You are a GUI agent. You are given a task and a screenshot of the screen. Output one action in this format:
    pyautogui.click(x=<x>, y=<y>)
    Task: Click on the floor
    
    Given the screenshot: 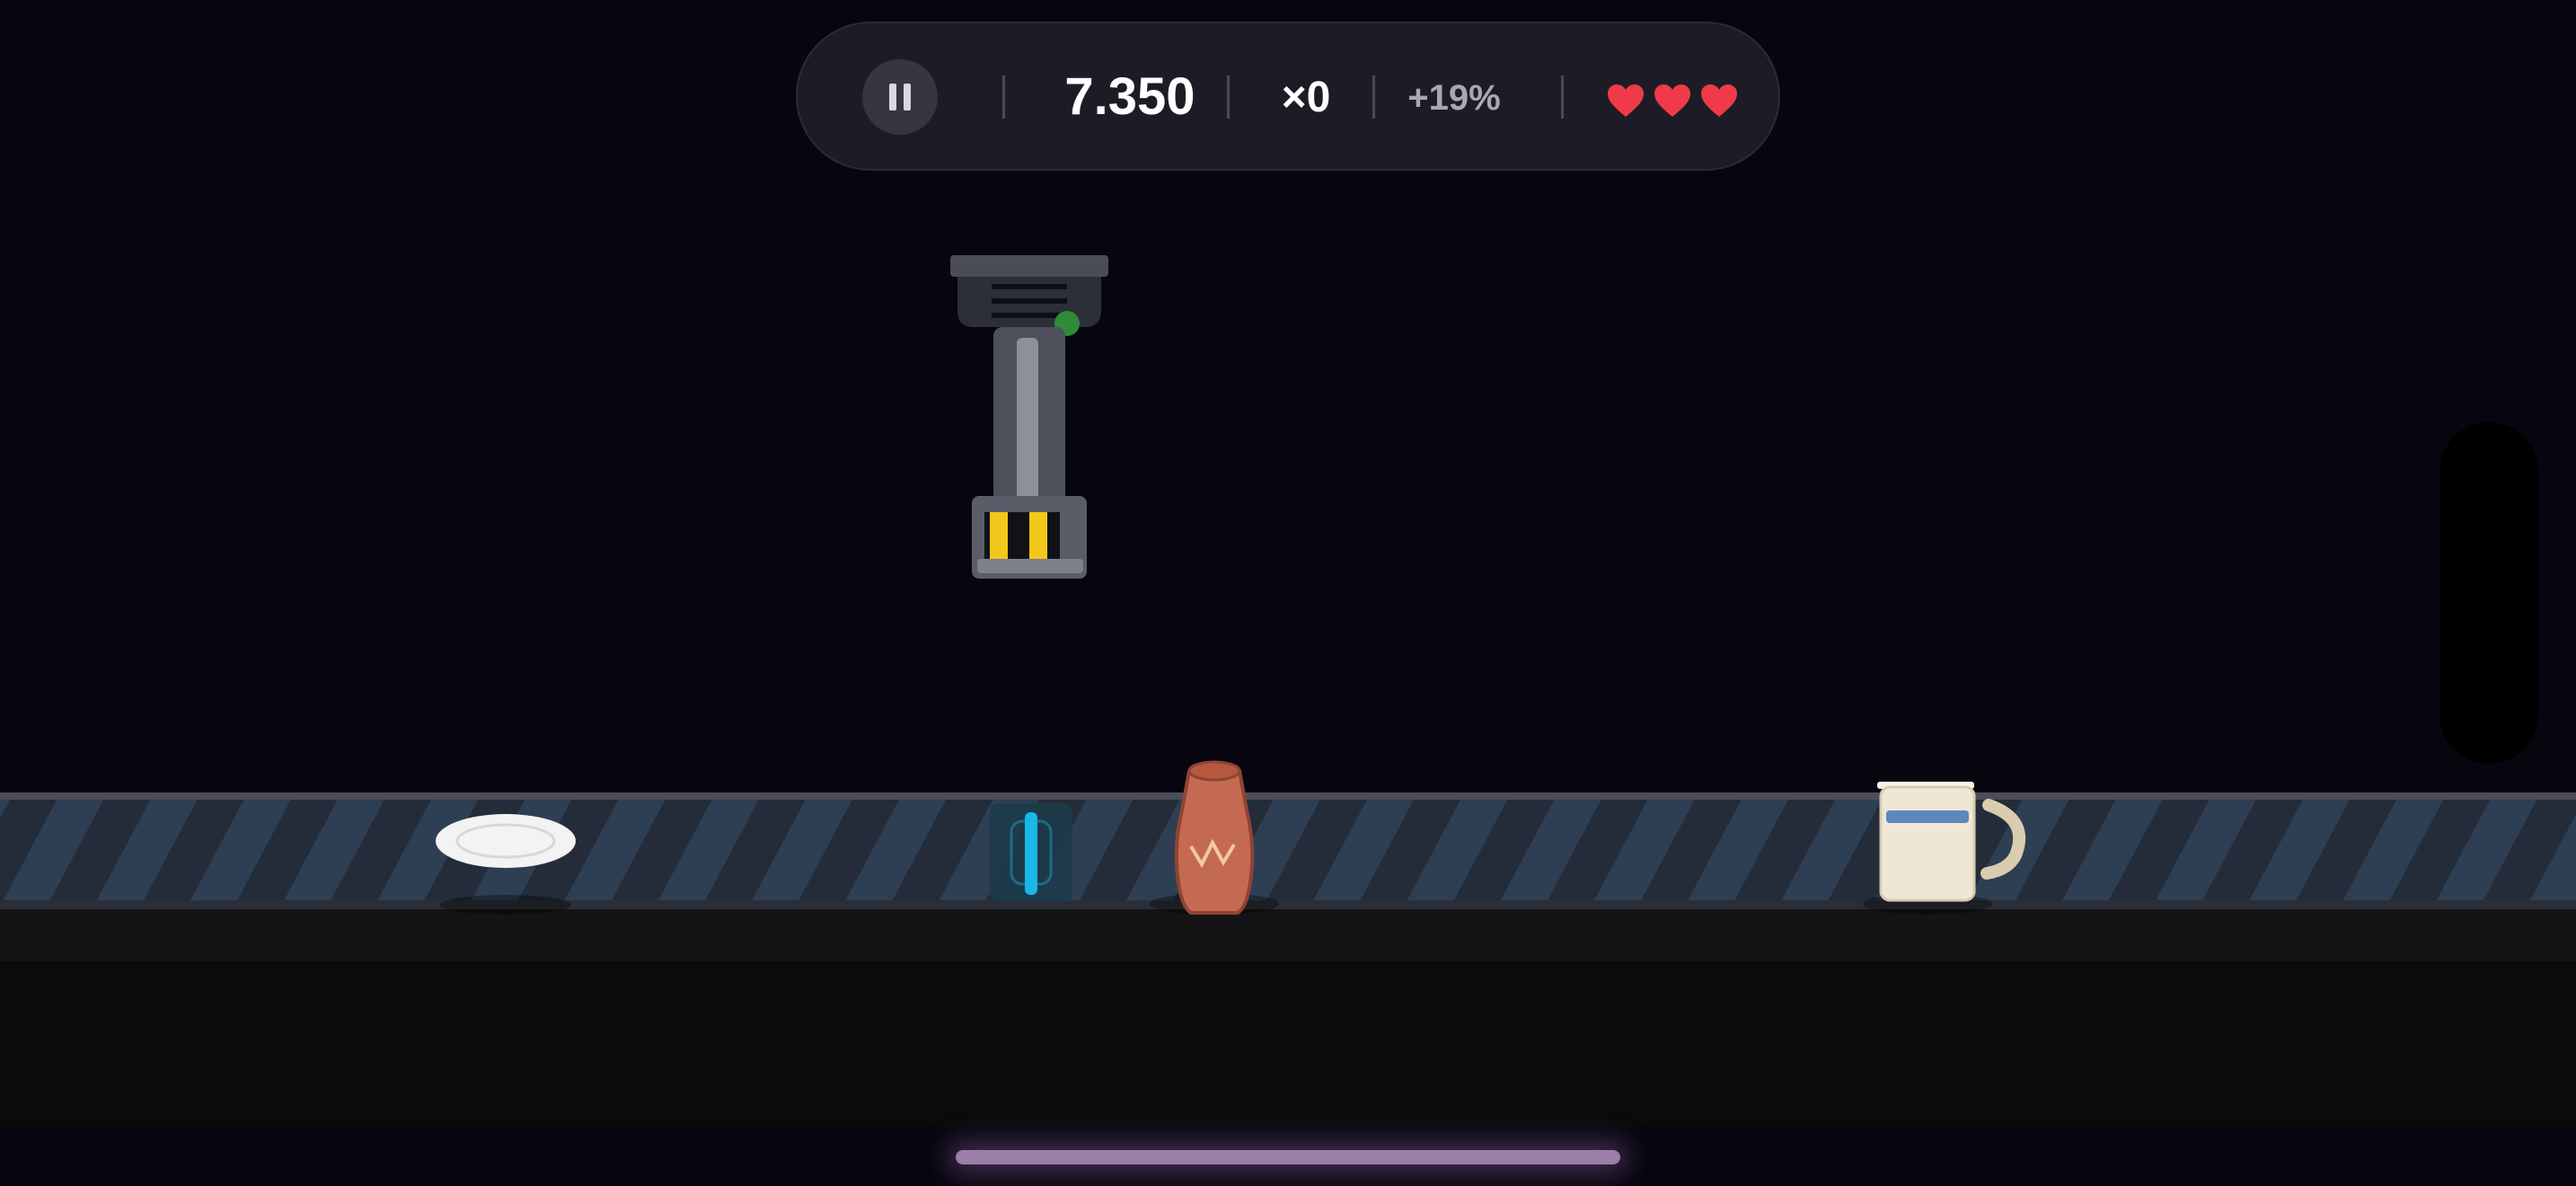 What is the action you would take?
    pyautogui.click(x=1288, y=935)
    